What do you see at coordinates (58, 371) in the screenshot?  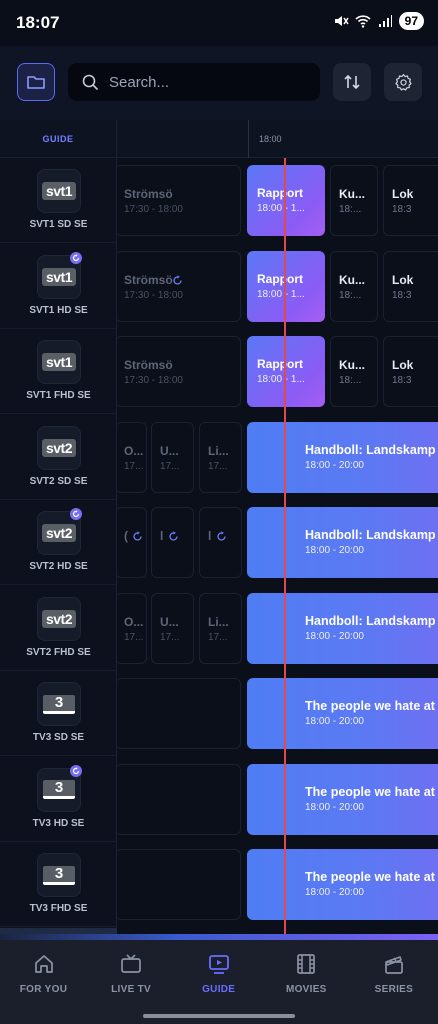 I see `channel-item: svt1 SVT1 FHD SE` at bounding box center [58, 371].